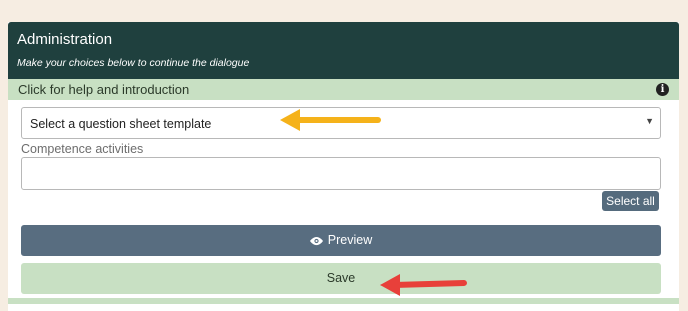  I want to click on help-introduction-bar: Click for help and introduction i, so click(343, 89).